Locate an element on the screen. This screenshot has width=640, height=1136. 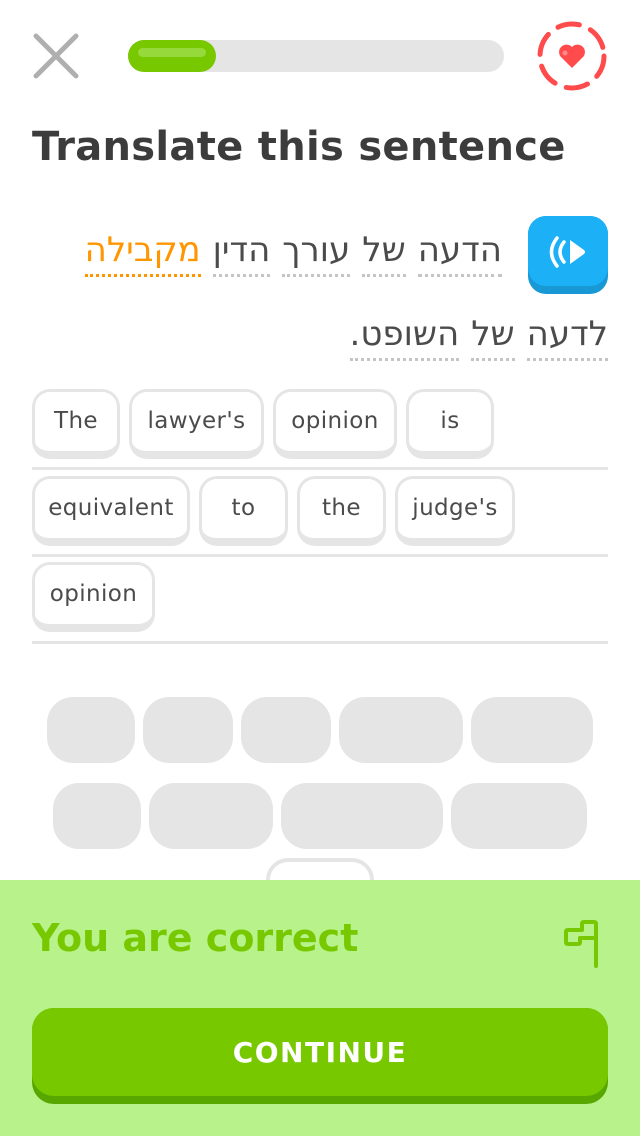
progress-shine is located at coordinates (172, 52).